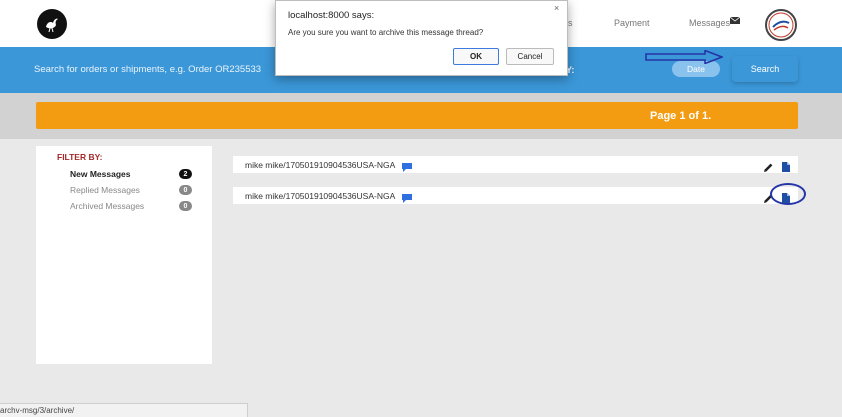 The height and width of the screenshot is (417, 842). What do you see at coordinates (765, 69) in the screenshot?
I see `search-button: Search` at bounding box center [765, 69].